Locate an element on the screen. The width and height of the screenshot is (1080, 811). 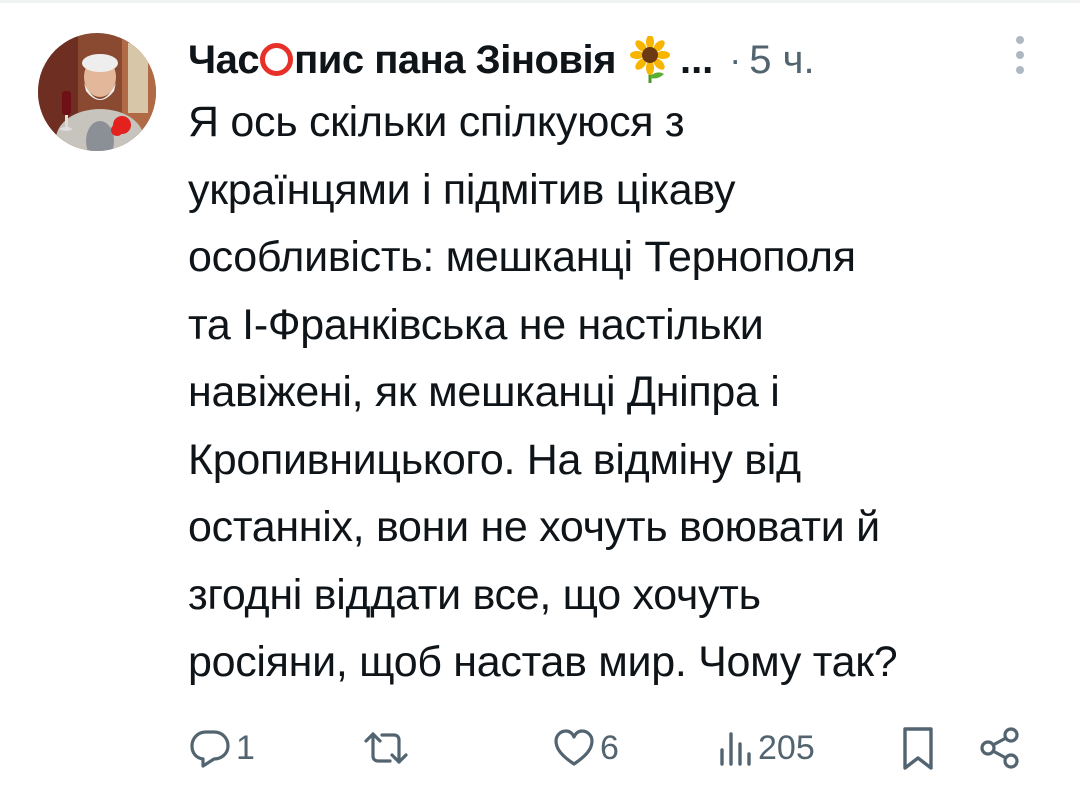
bottom-divider is located at coordinates (540, 803).